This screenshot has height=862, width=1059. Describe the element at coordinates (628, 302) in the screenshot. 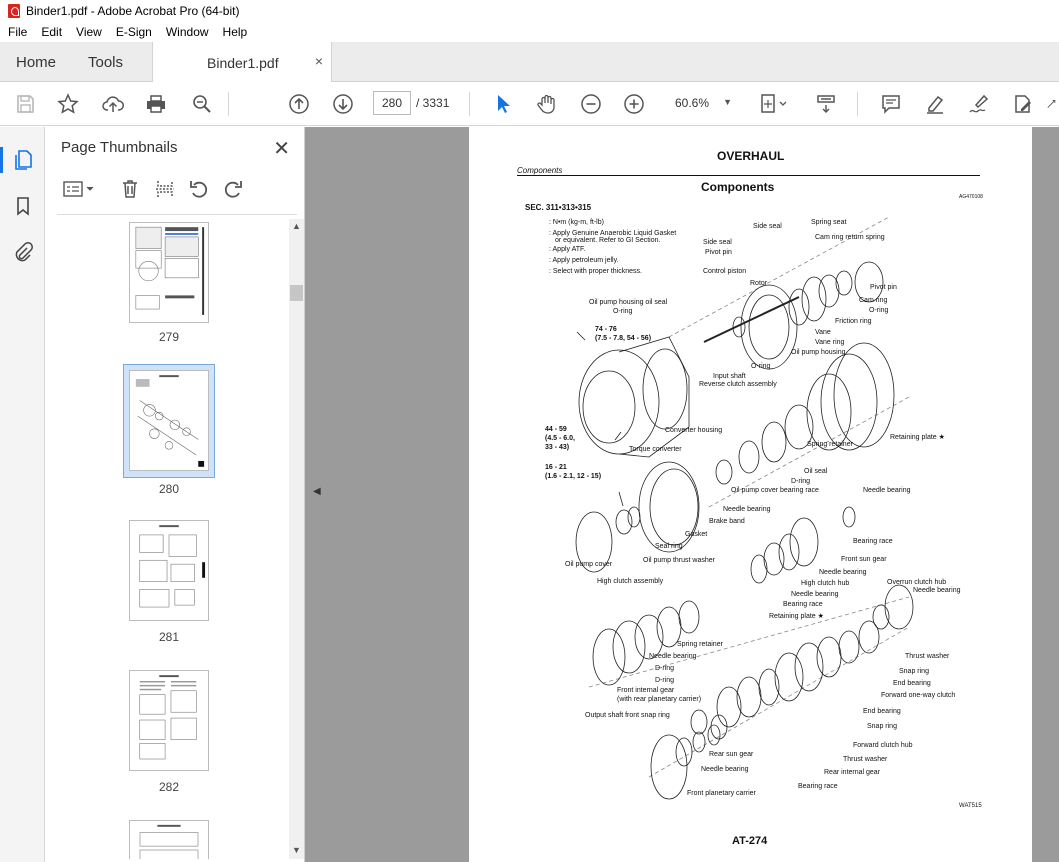

I see `part-label: Oil pump housing oil seal` at that location.